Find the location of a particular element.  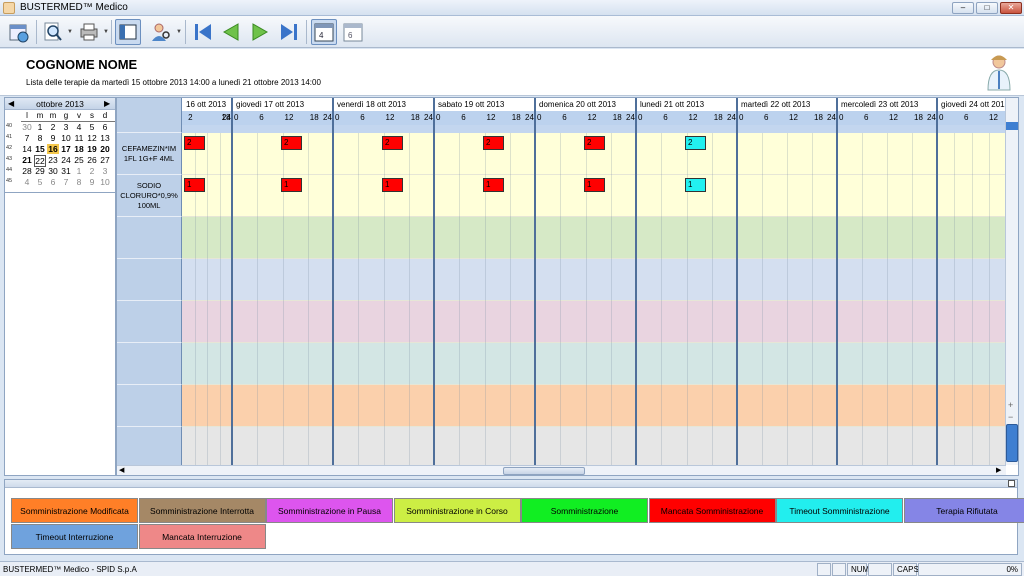

zoom-out-icon: − is located at coordinates (1010, 417).